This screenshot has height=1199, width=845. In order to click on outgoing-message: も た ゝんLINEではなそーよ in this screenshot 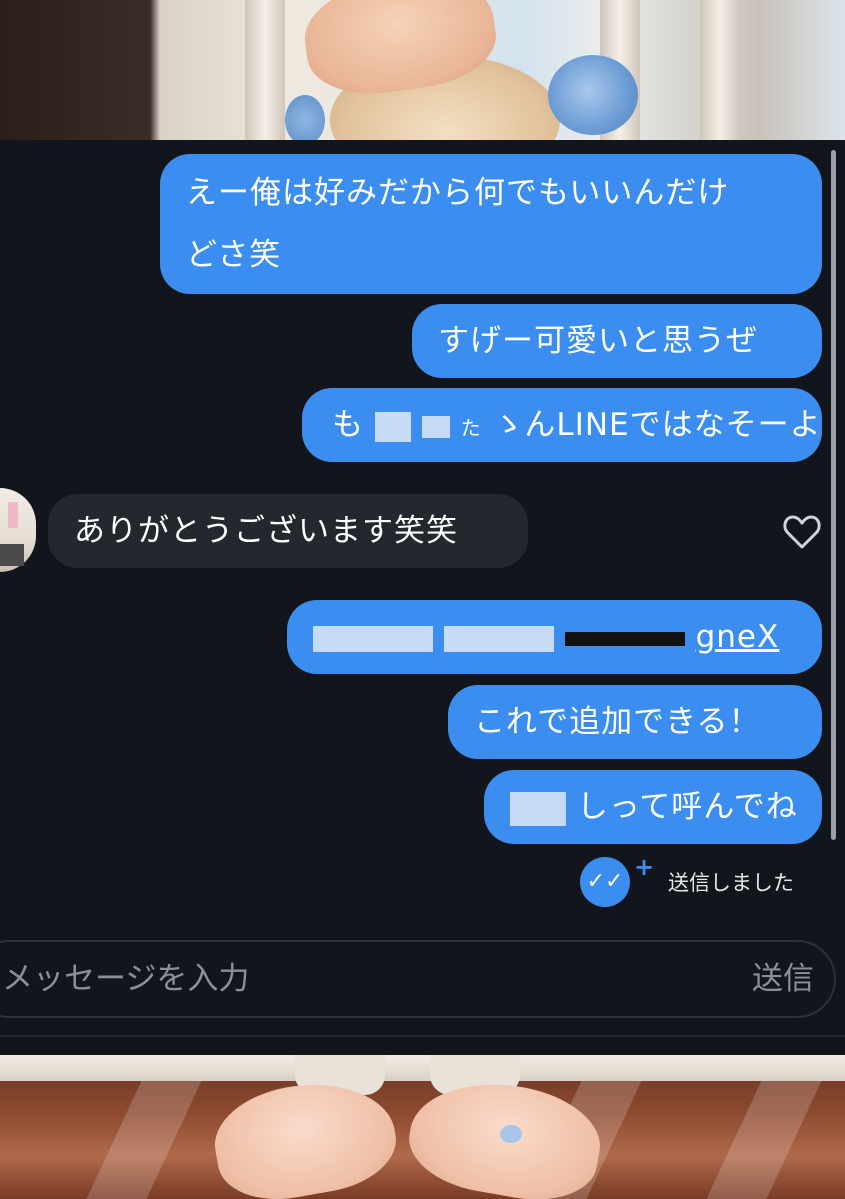, I will do `click(562, 425)`.